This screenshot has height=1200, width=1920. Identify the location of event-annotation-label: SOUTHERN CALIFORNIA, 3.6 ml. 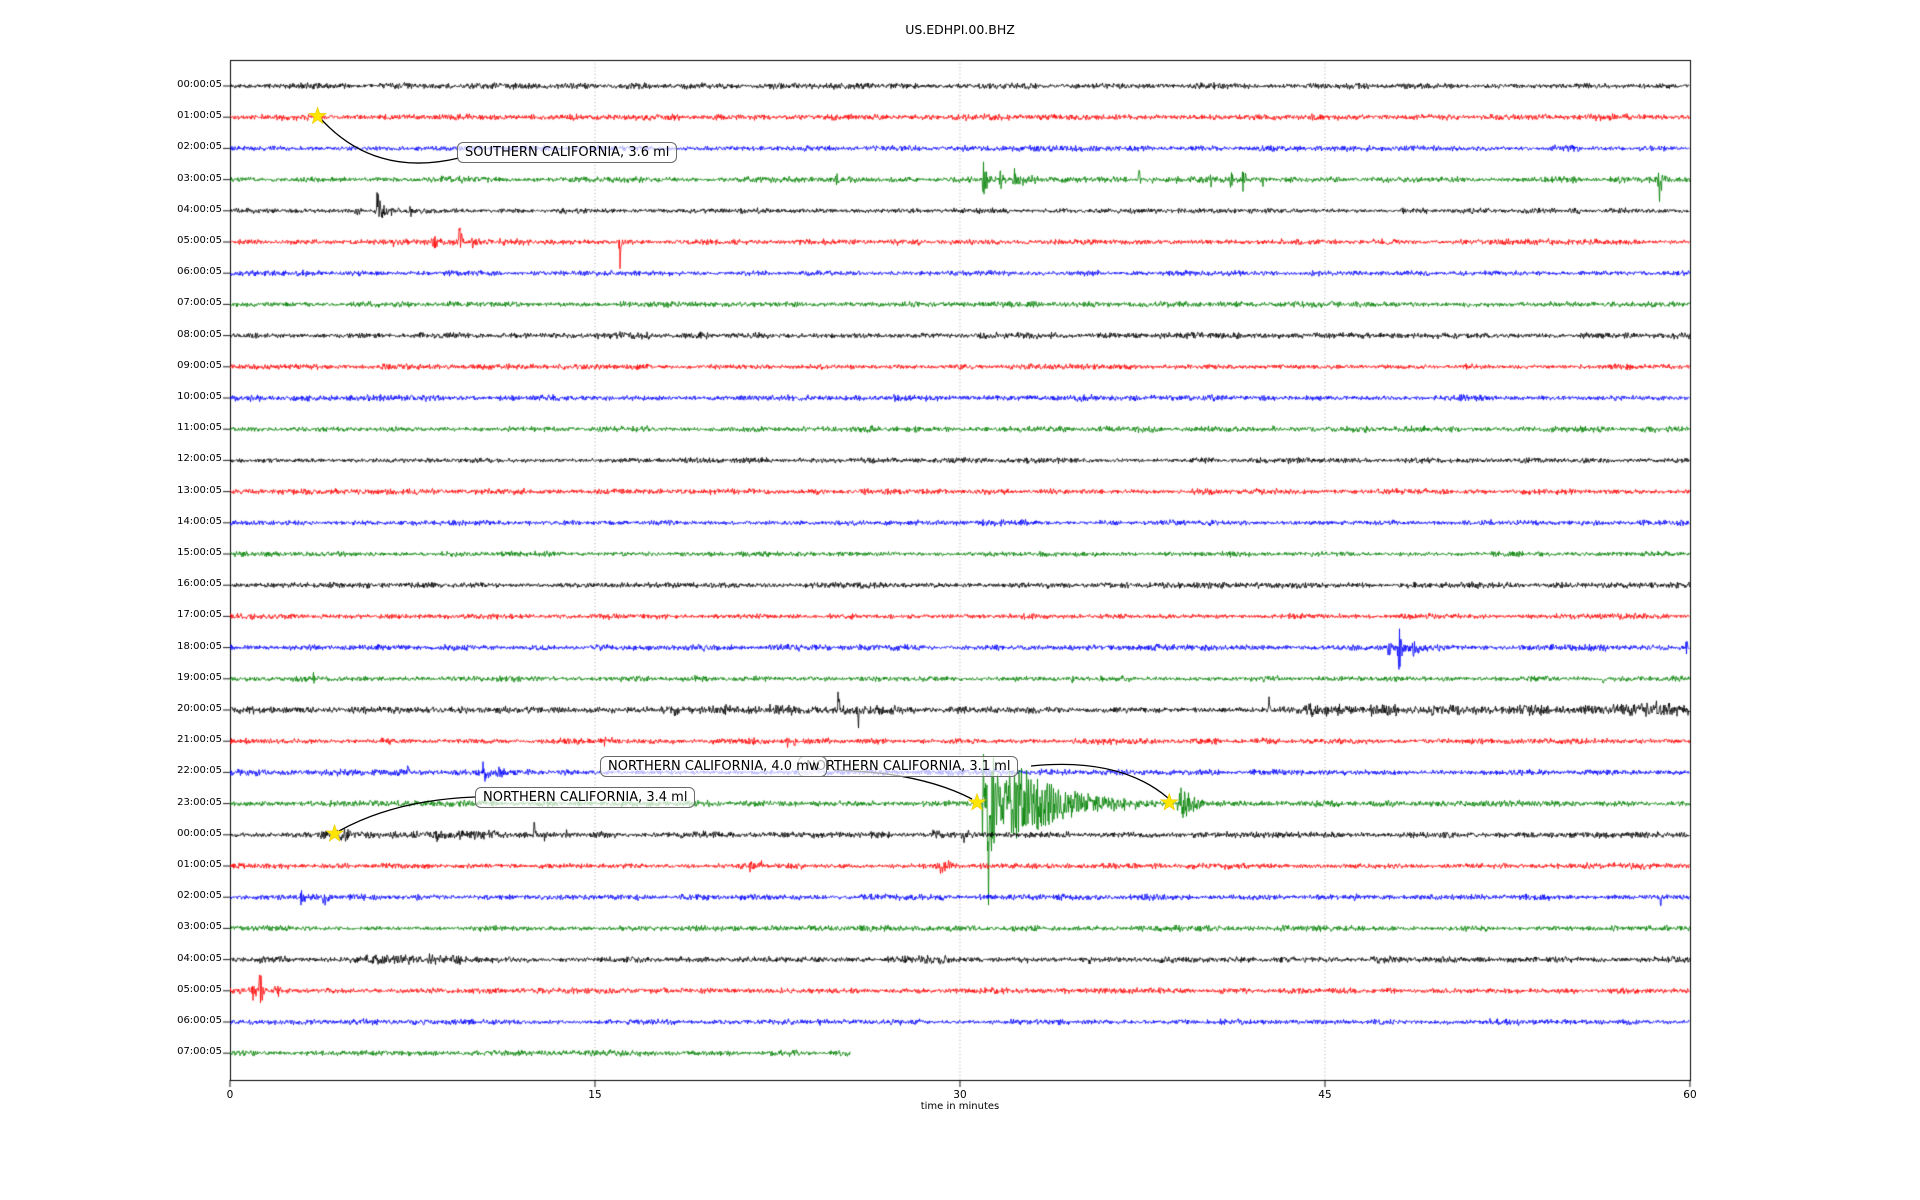
(567, 152).